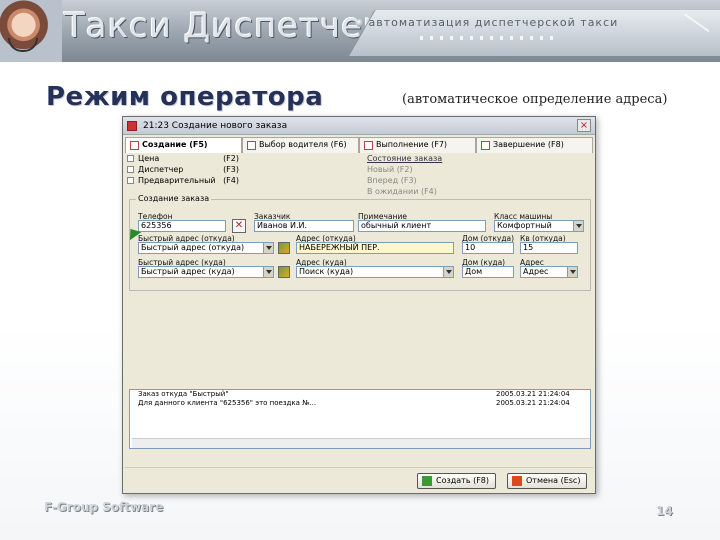 The image size is (720, 540). What do you see at coordinates (174, 198) in the screenshot?
I see `group-label: Создание заказа` at bounding box center [174, 198].